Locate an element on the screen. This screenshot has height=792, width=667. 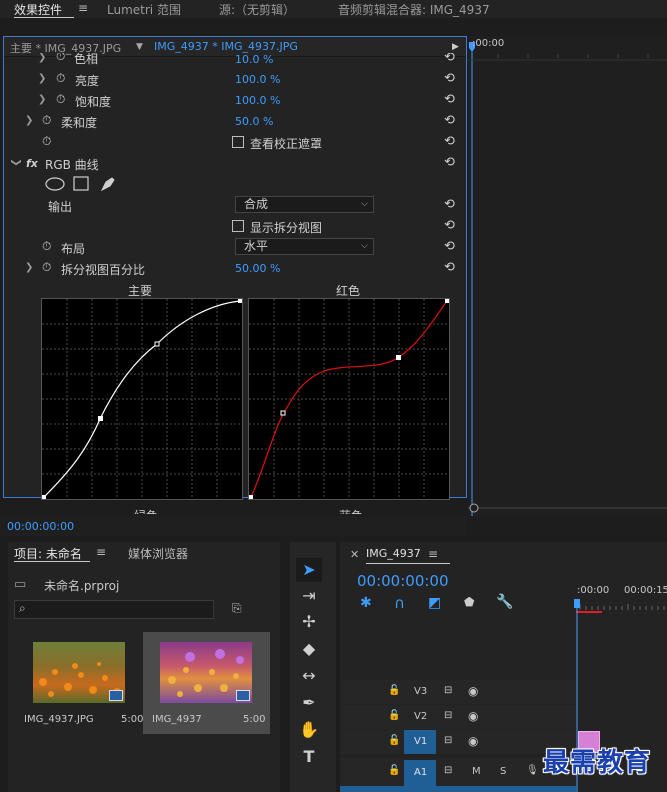
selection-tool-icon: ➤ is located at coordinates (309, 570).